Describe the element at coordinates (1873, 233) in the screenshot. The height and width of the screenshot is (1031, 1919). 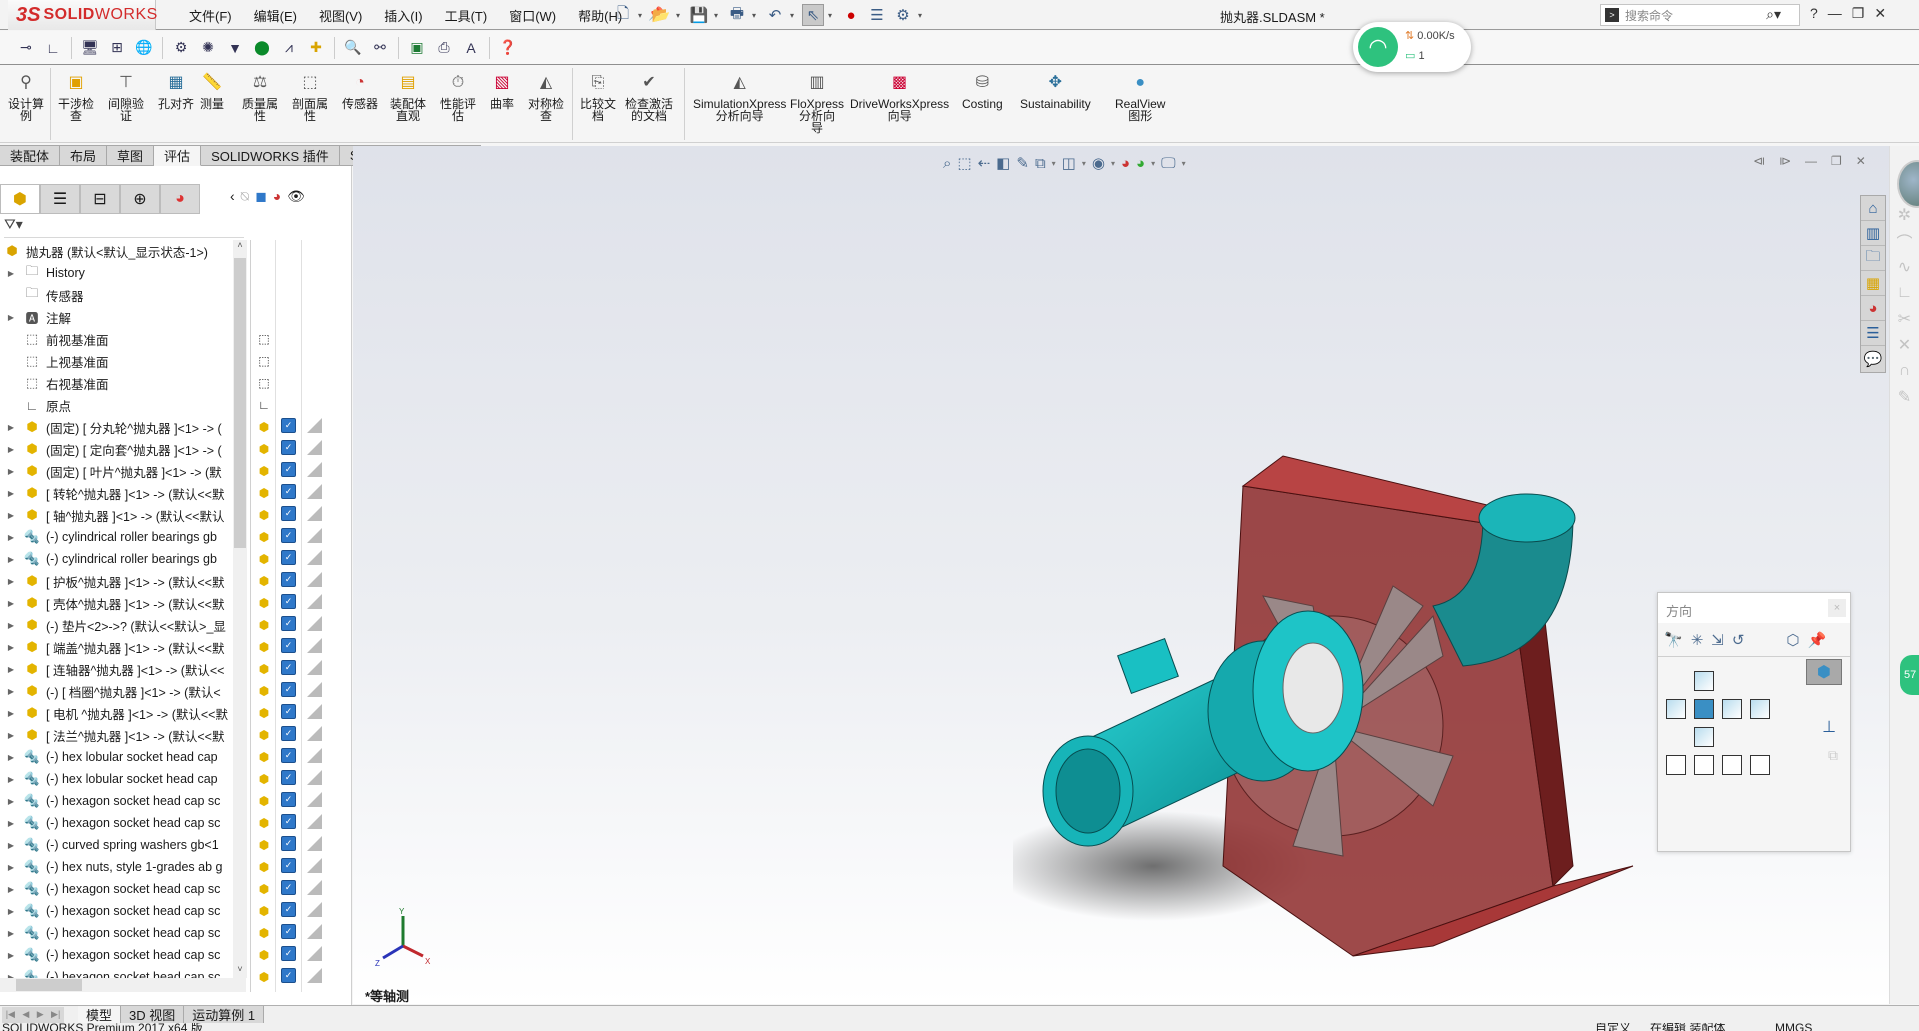
I see `design-library-icon: ▥` at that location.